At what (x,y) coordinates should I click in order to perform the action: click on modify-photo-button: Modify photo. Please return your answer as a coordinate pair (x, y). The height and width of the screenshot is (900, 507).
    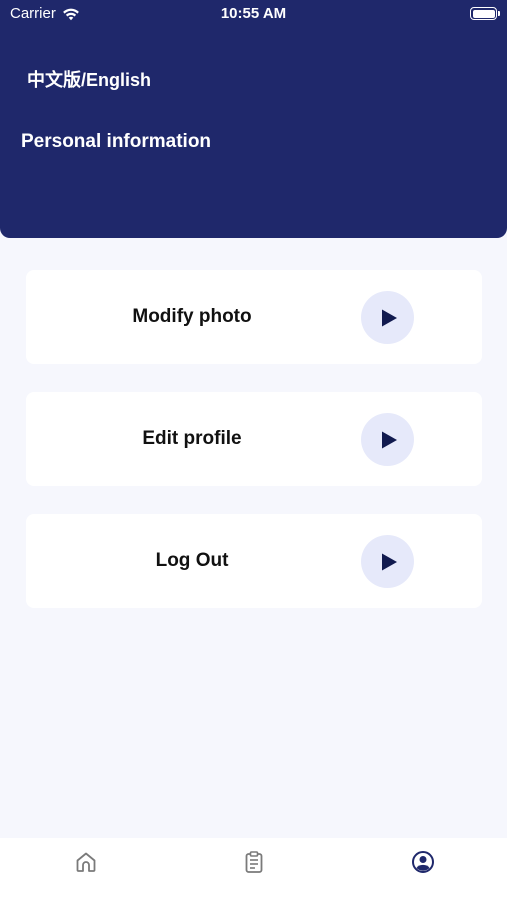
    Looking at the image, I should click on (254, 317).